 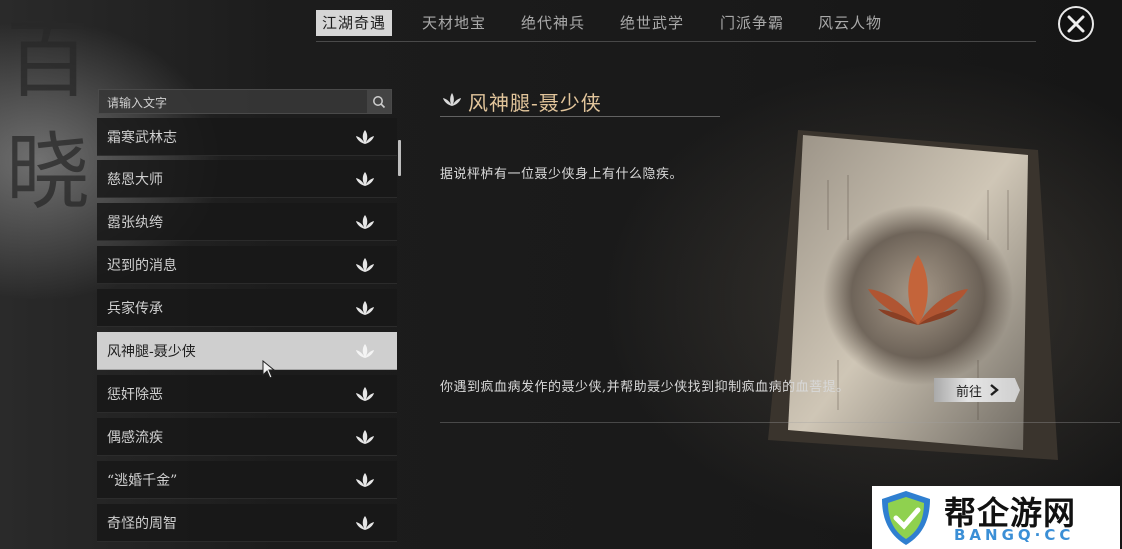 What do you see at coordinates (452, 99) in the screenshot?
I see `title-leaf-icon` at bounding box center [452, 99].